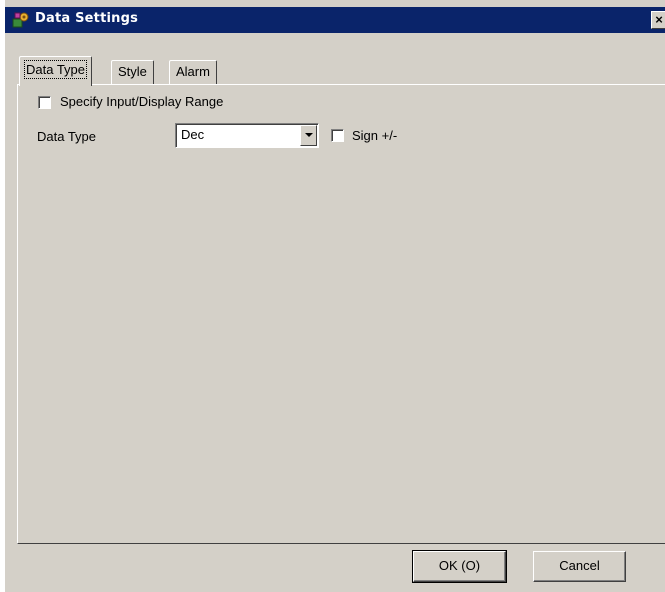  I want to click on tab-label: Style, so click(132, 71).